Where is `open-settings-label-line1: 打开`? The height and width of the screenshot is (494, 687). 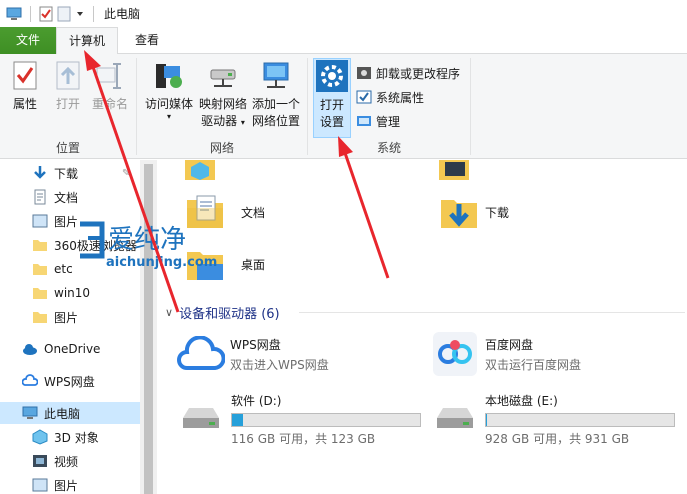
open-settings-label-line1: 打开 is located at coordinates (331, 105).